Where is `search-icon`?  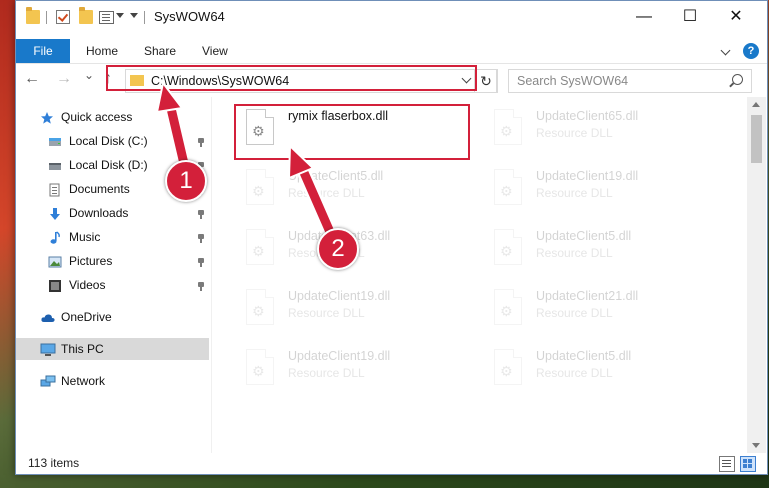 search-icon is located at coordinates (737, 79).